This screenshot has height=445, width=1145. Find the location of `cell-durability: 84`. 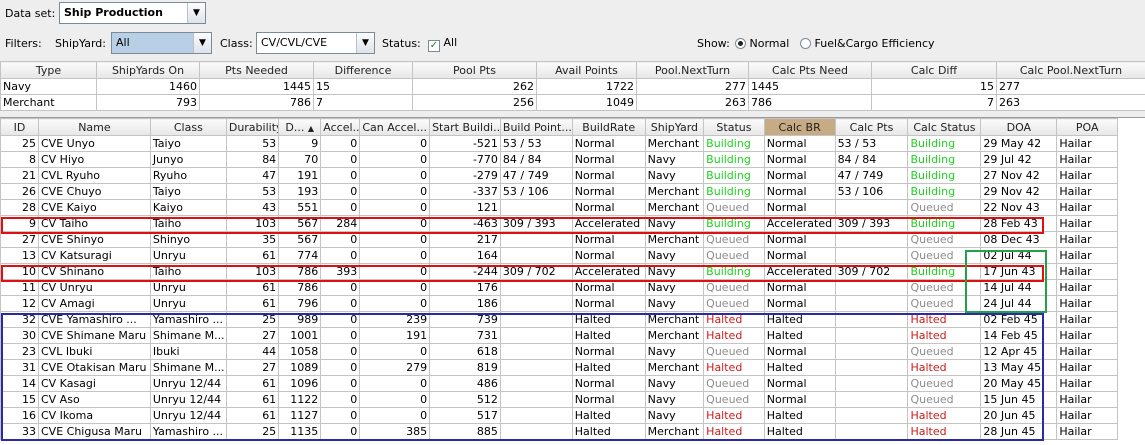

cell-durability: 84 is located at coordinates (252, 159).